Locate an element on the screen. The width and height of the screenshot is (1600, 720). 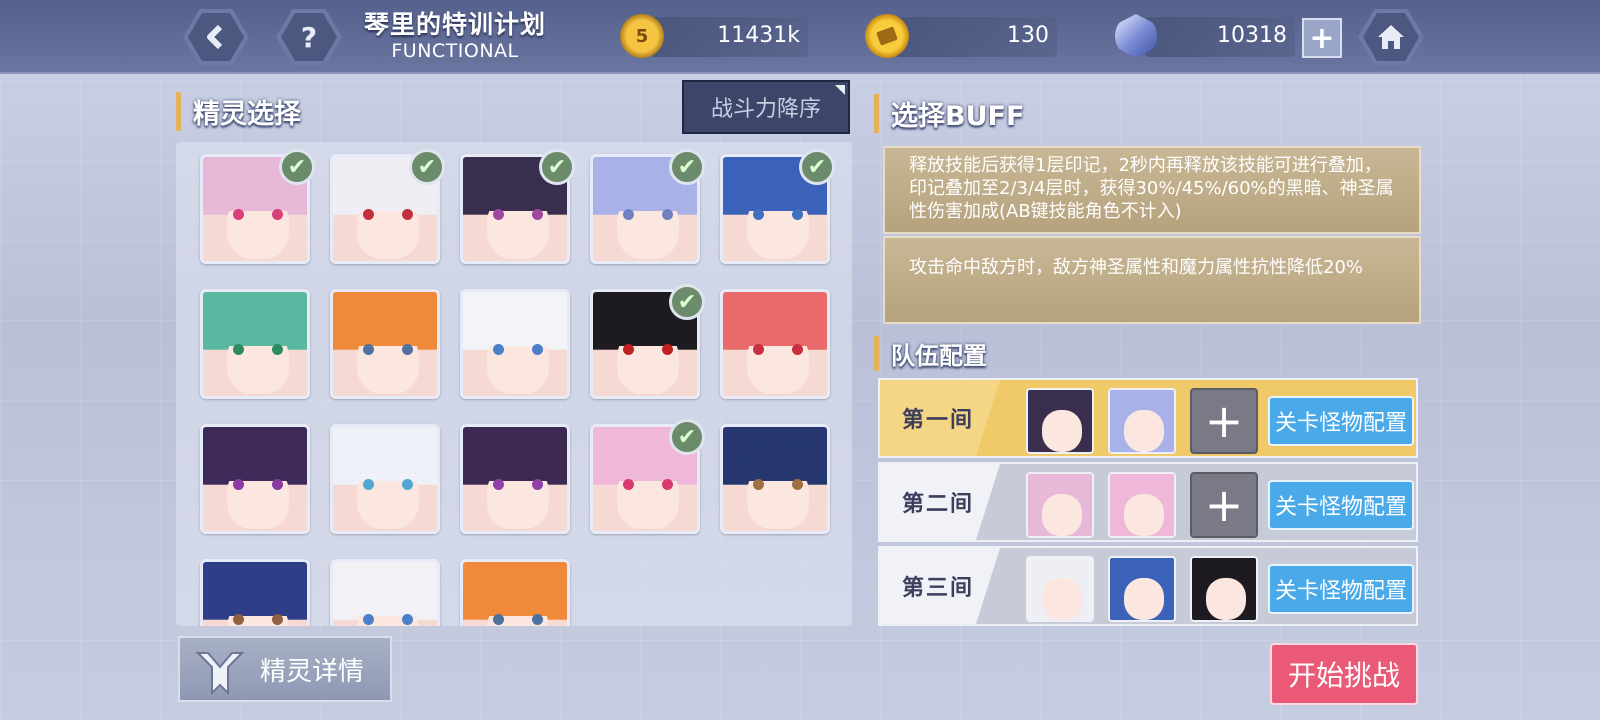
add-crystal-button: + is located at coordinates (1322, 38).